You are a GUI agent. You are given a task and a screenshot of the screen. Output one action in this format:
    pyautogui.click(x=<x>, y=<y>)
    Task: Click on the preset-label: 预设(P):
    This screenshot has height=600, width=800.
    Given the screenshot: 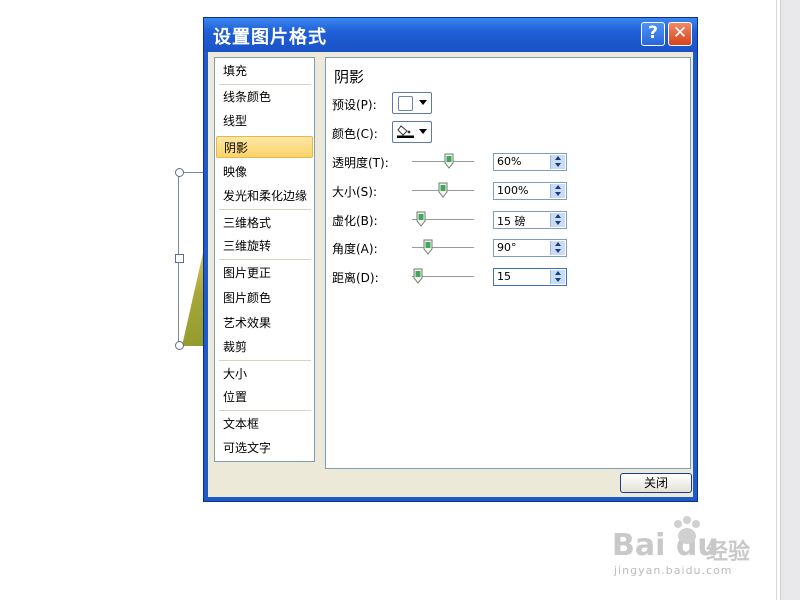 What is the action you would take?
    pyautogui.click(x=354, y=105)
    